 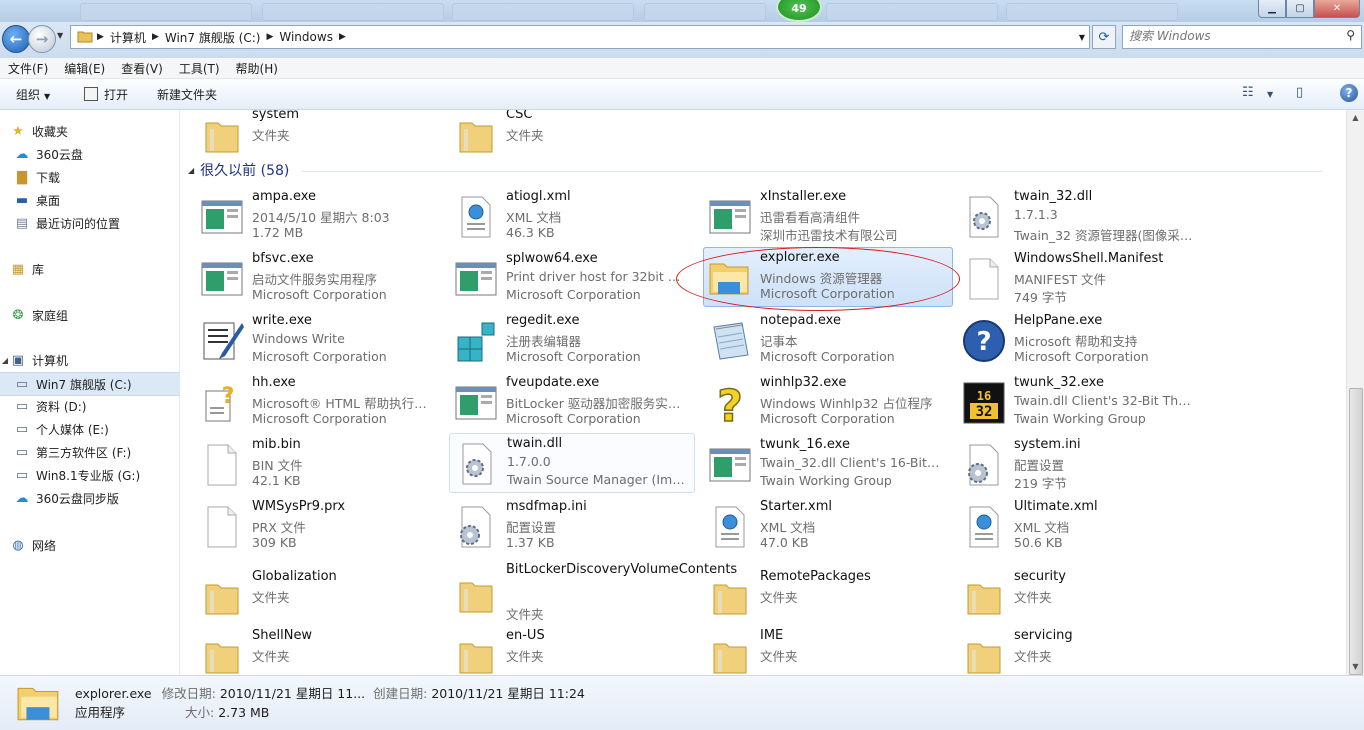 I want to click on address-history-dropdown: ▼, so click(x=1082, y=37).